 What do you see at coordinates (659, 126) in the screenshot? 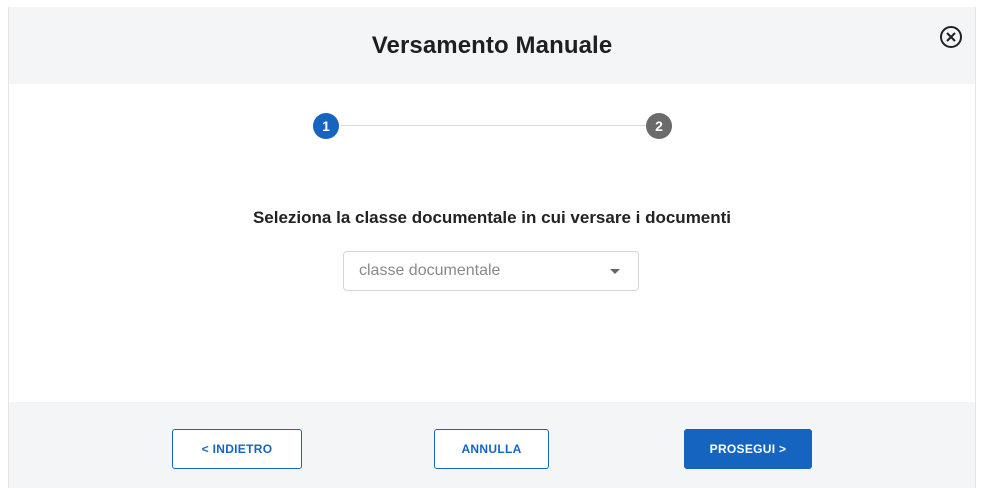
I see `step-2-indicator: 2` at bounding box center [659, 126].